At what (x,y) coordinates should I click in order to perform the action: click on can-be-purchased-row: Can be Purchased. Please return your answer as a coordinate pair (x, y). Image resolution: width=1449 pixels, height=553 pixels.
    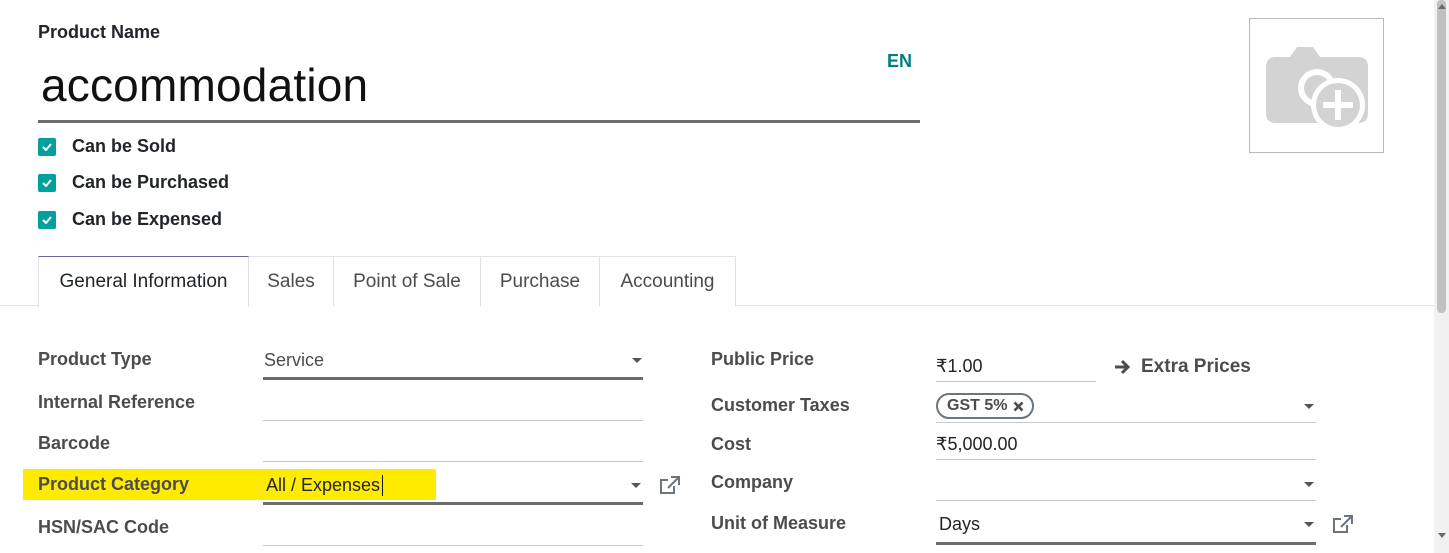
    Looking at the image, I should click on (133, 182).